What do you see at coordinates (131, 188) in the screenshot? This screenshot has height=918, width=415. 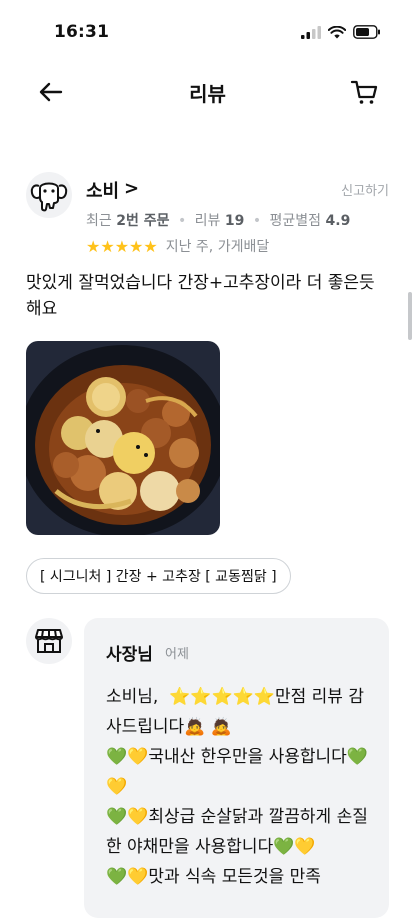 I see `chevron-right-icon: >` at bounding box center [131, 188].